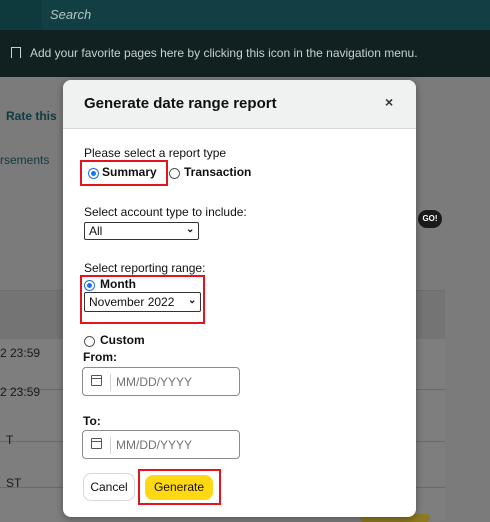 The width and height of the screenshot is (490, 522). What do you see at coordinates (179, 487) in the screenshot?
I see `generate-button: Generate` at bounding box center [179, 487].